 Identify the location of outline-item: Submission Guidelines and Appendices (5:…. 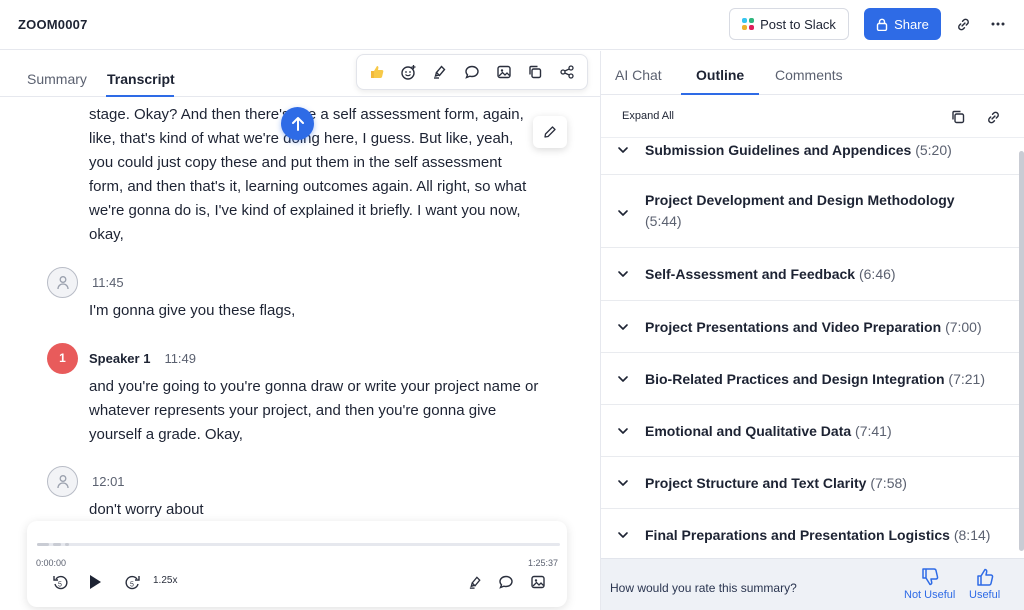
(810, 156).